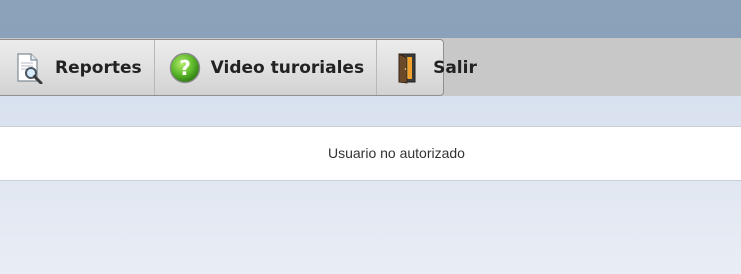 This screenshot has height=274, width=741. Describe the element at coordinates (455, 67) in the screenshot. I see `menu-label-salir: Salir` at that location.